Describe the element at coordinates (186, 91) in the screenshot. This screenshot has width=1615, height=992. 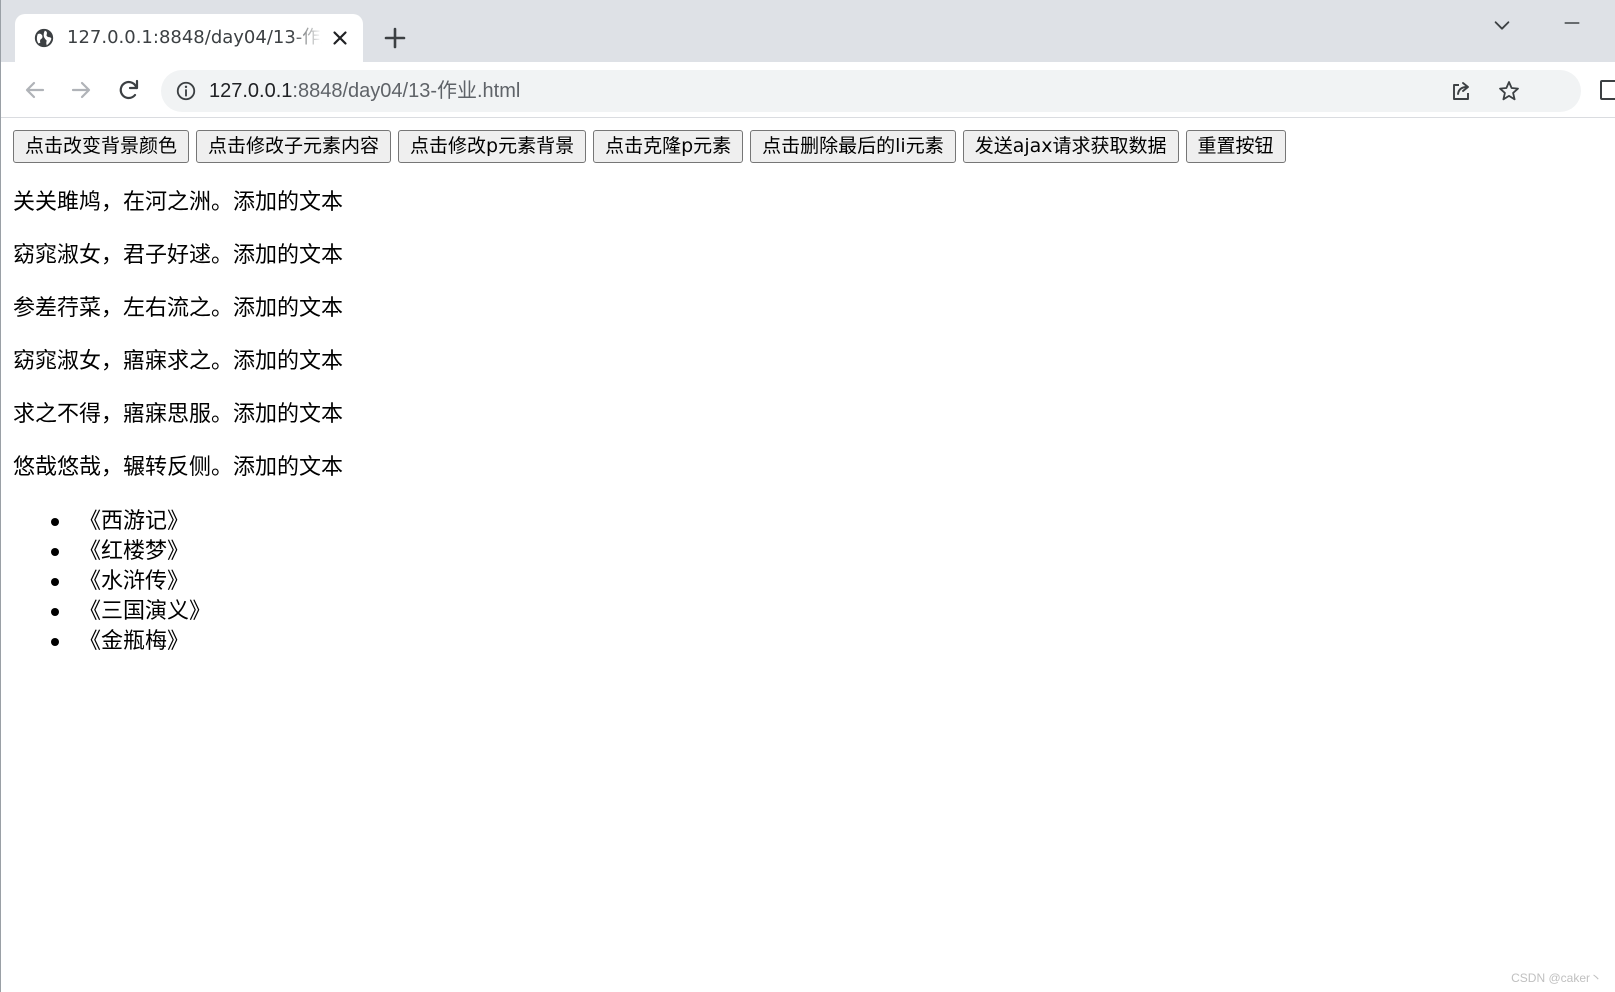
I see `info-icon` at that location.